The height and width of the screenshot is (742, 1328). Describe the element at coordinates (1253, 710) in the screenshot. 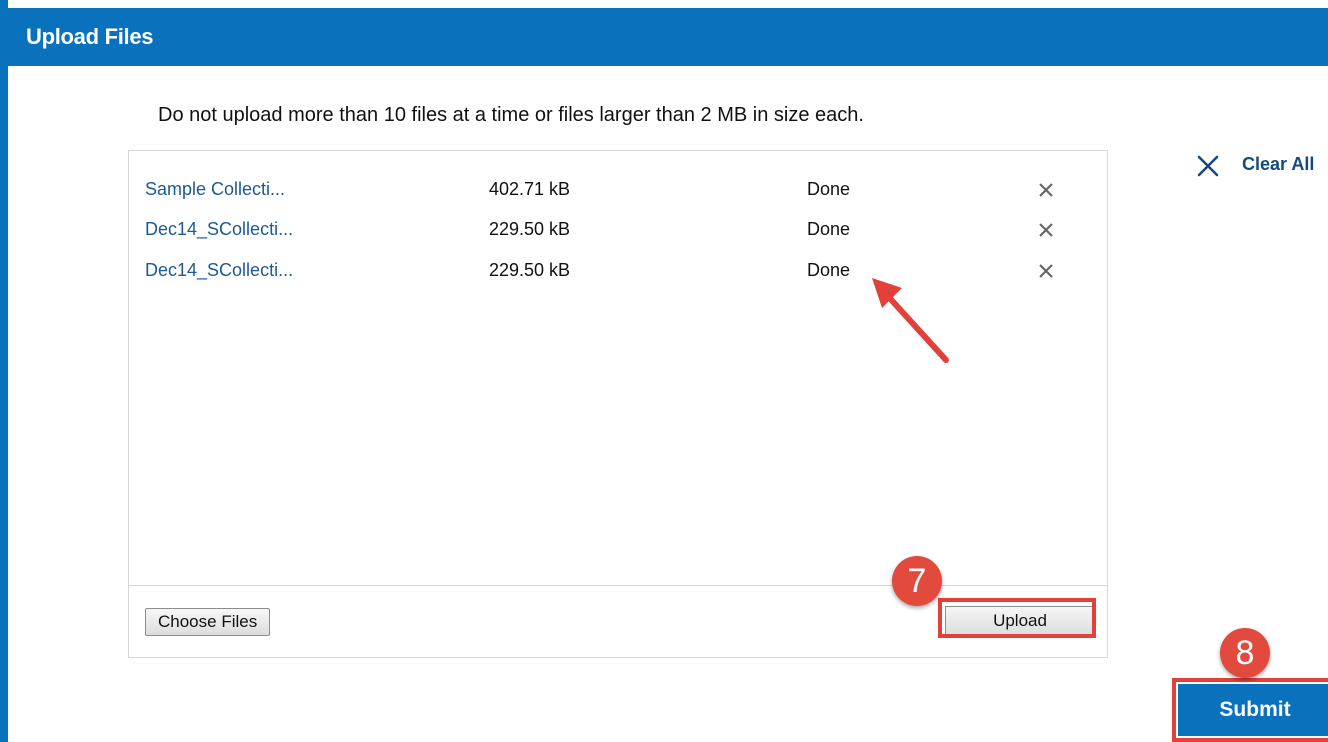

I see `submit-button: Submit` at that location.